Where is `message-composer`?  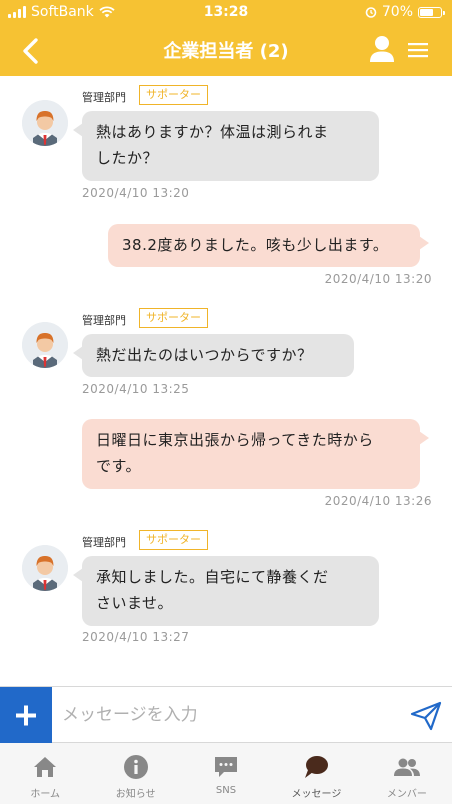
message-composer is located at coordinates (226, 715).